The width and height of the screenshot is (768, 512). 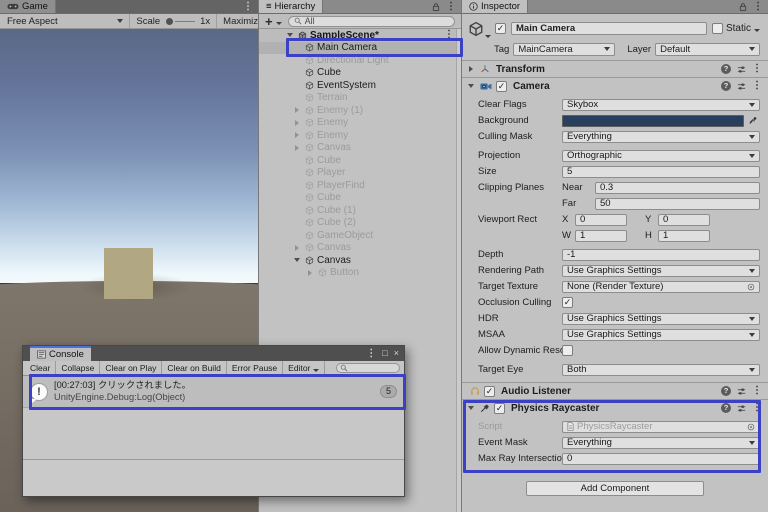 What do you see at coordinates (661, 104) in the screenshot?
I see `dropdown-field: Skybox` at bounding box center [661, 104].